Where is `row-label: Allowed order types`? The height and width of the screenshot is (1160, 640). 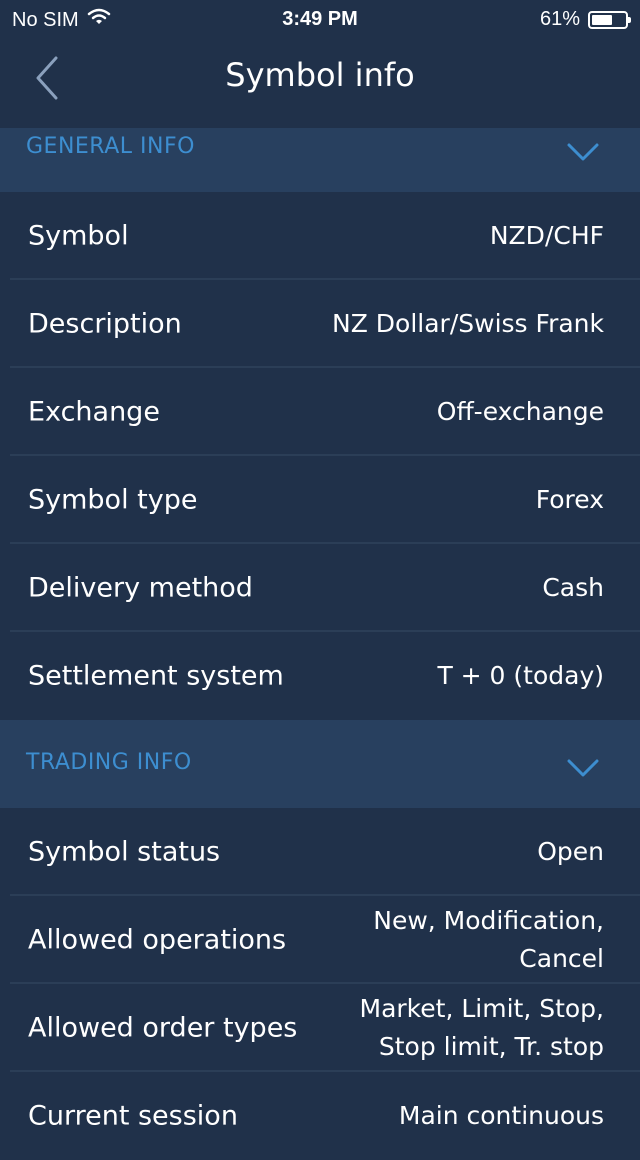
row-label: Allowed order types is located at coordinates (163, 1028).